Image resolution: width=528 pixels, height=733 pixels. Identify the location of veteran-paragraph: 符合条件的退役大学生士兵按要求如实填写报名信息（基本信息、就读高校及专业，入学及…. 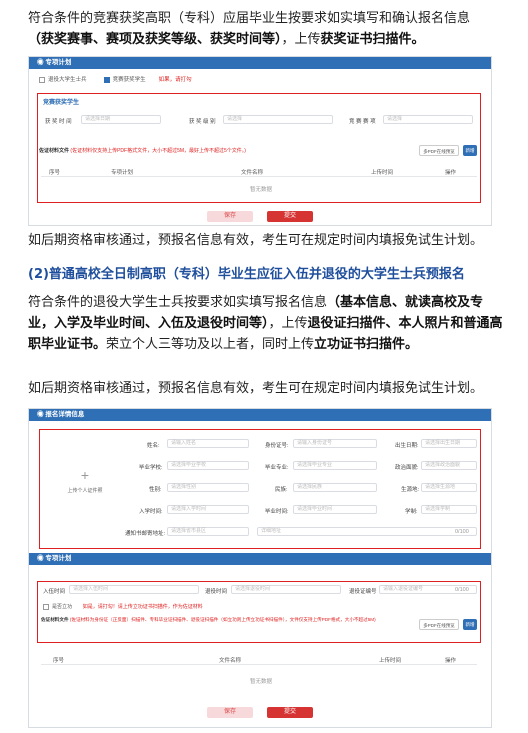
(265, 323).